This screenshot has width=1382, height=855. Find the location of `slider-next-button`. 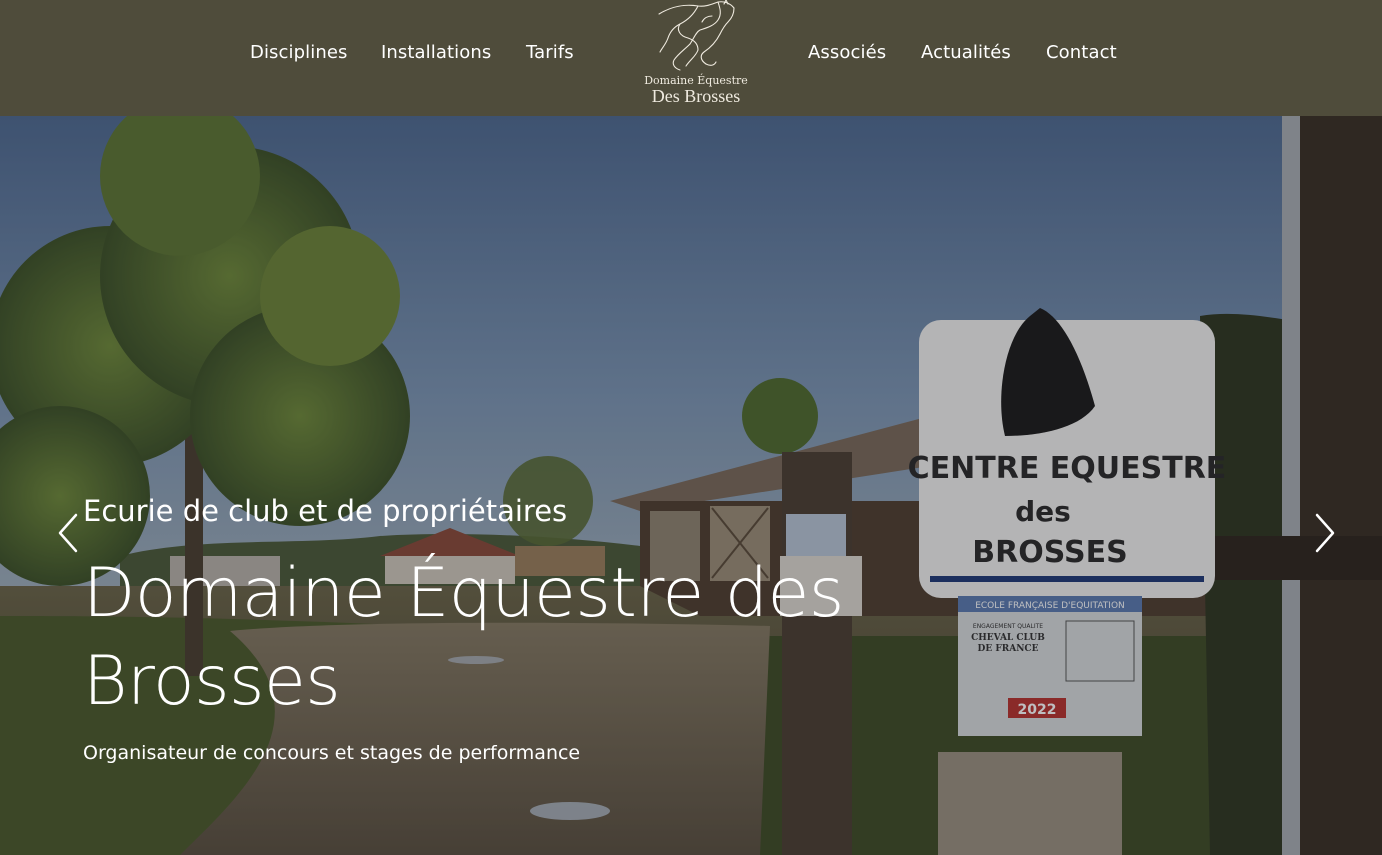

slider-next-button is located at coordinates (1325, 533).